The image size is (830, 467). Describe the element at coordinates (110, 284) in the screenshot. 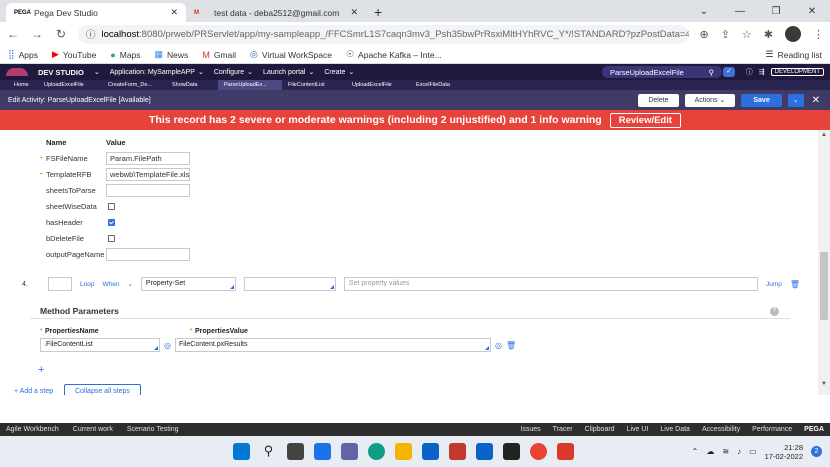

I see `when-link: When` at that location.